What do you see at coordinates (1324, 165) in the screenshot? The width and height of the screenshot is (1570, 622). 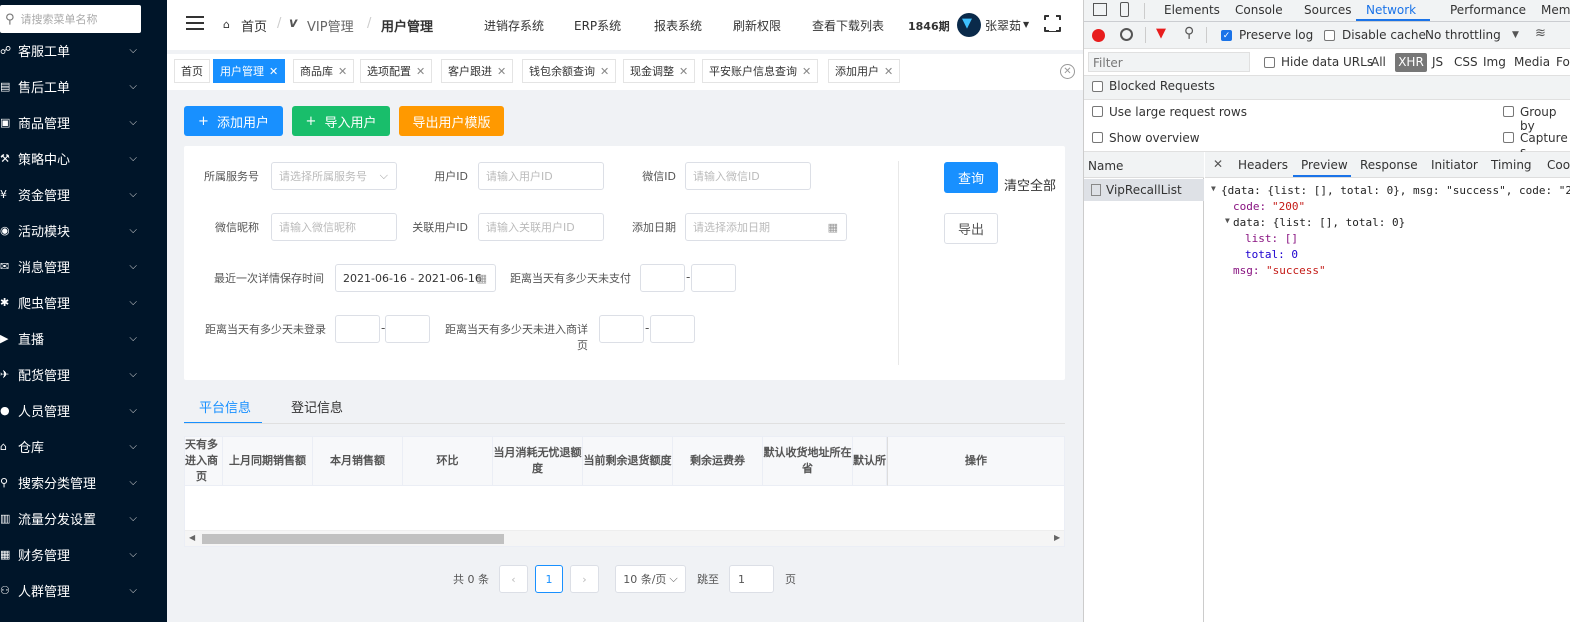 I see `details-tab-preview: Preview` at bounding box center [1324, 165].